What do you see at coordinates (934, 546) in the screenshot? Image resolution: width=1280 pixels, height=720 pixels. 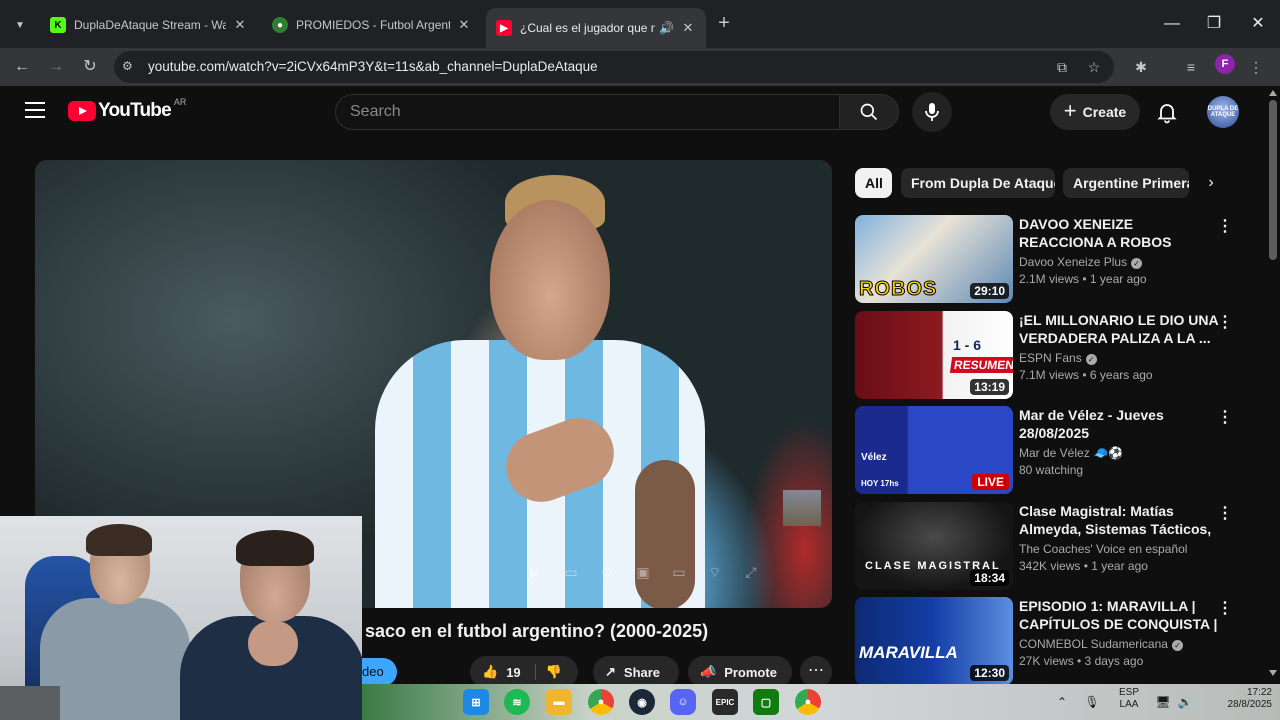 I see `video-thumbnail: CLASE MAGISTRAL 18:34` at bounding box center [934, 546].